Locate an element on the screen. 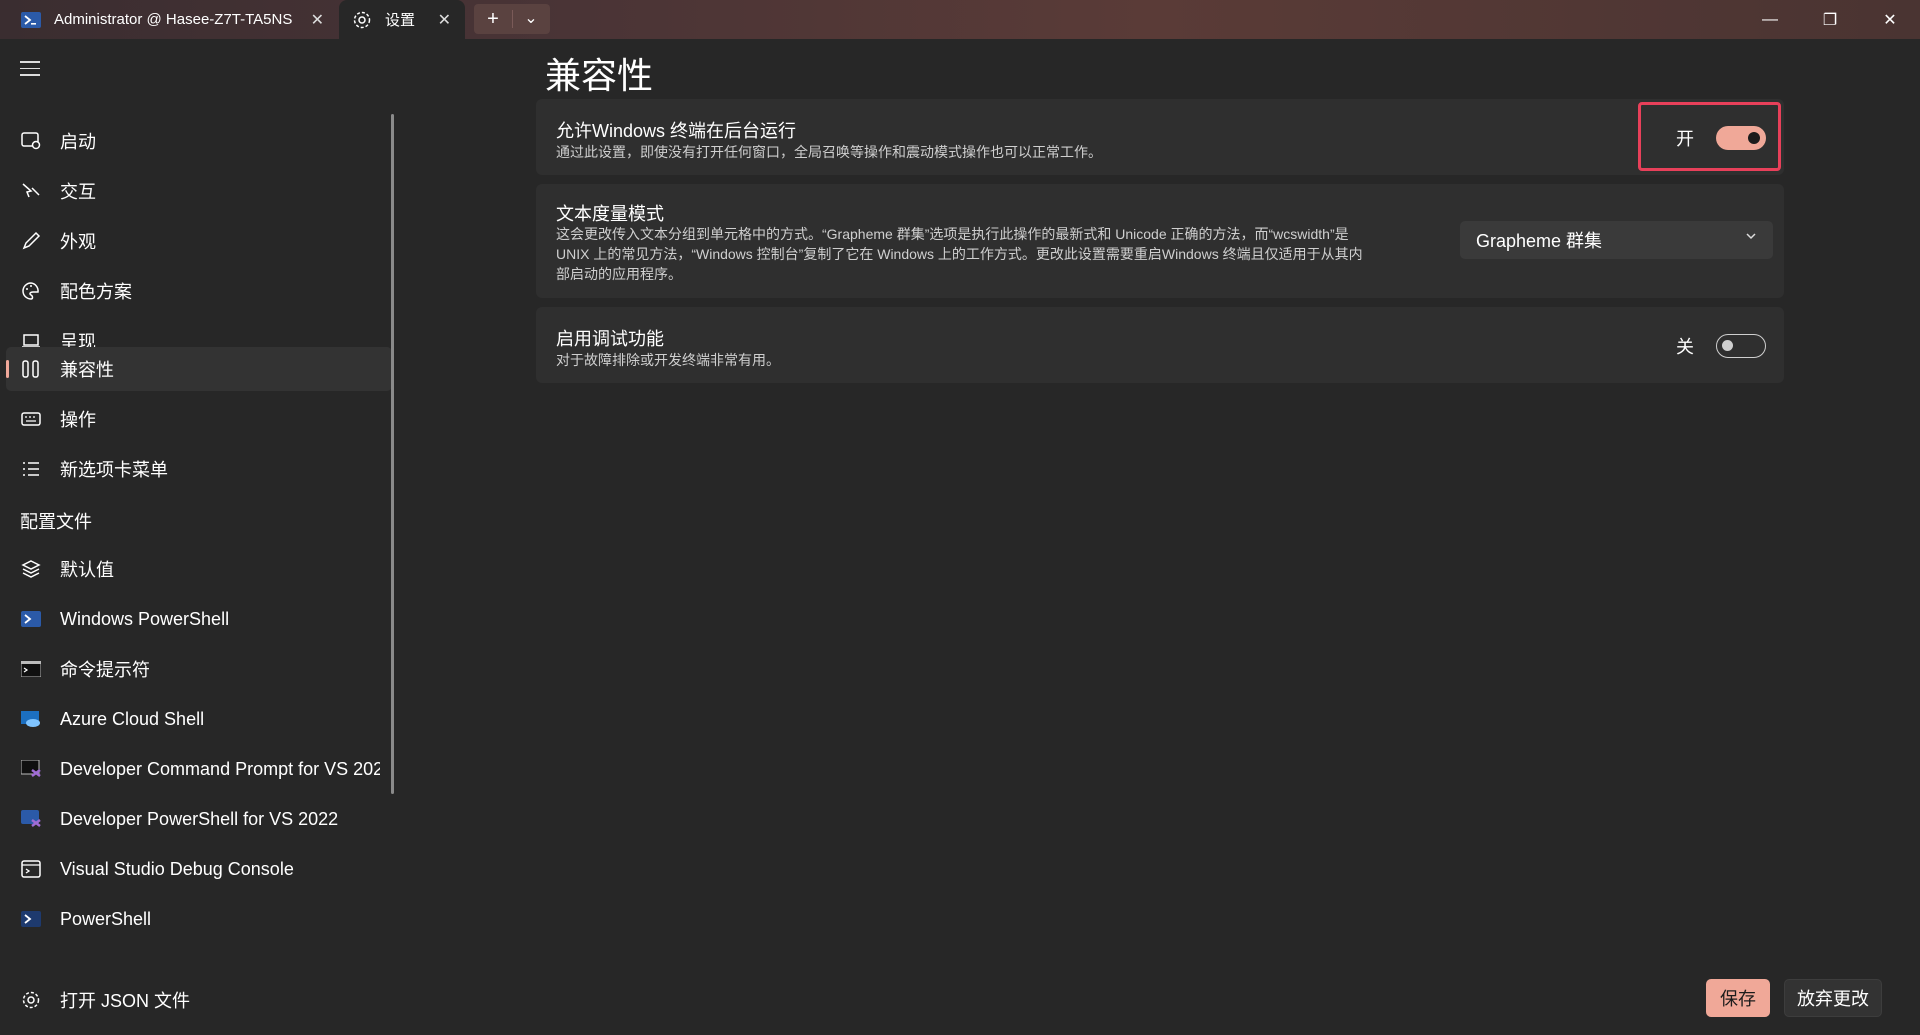  open-json-label: 打开 JSON 文件 is located at coordinates (125, 1001).